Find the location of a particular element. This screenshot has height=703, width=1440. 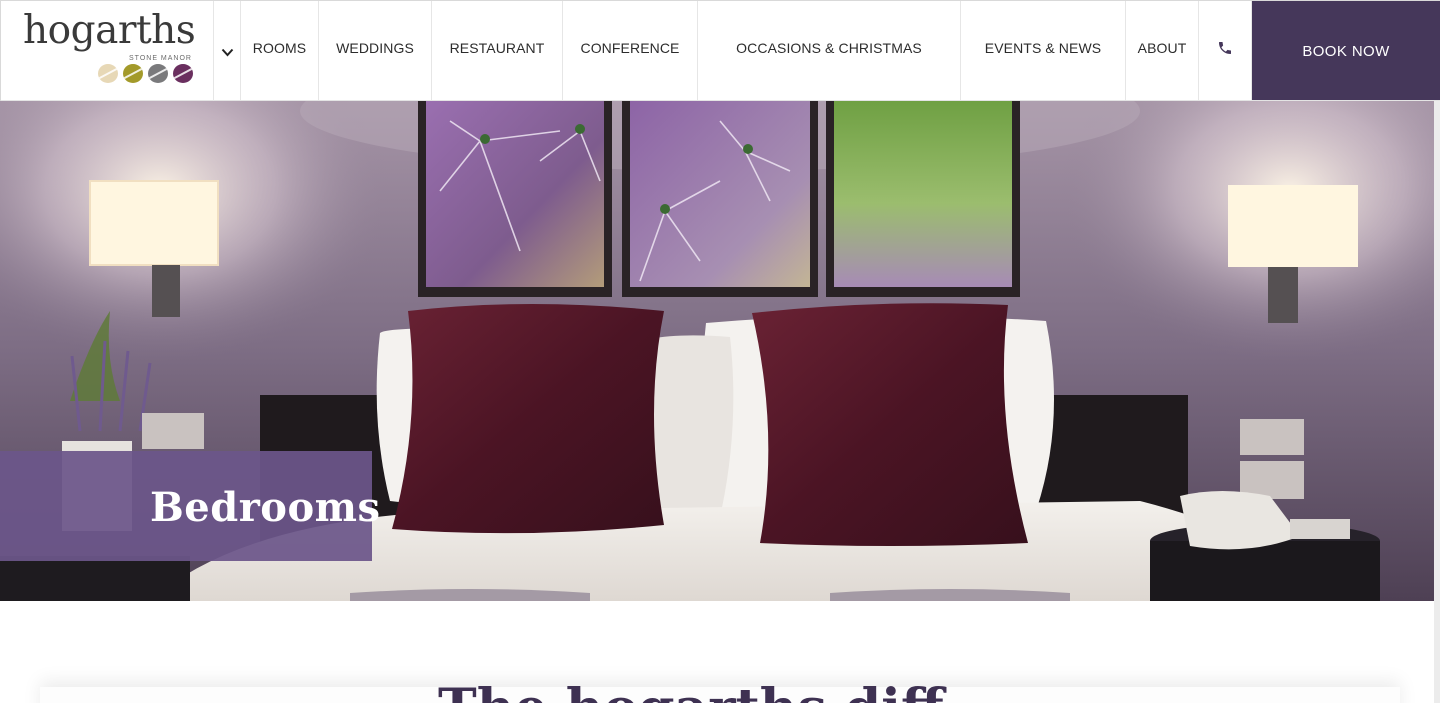

chevron-down-icon is located at coordinates (227, 52).